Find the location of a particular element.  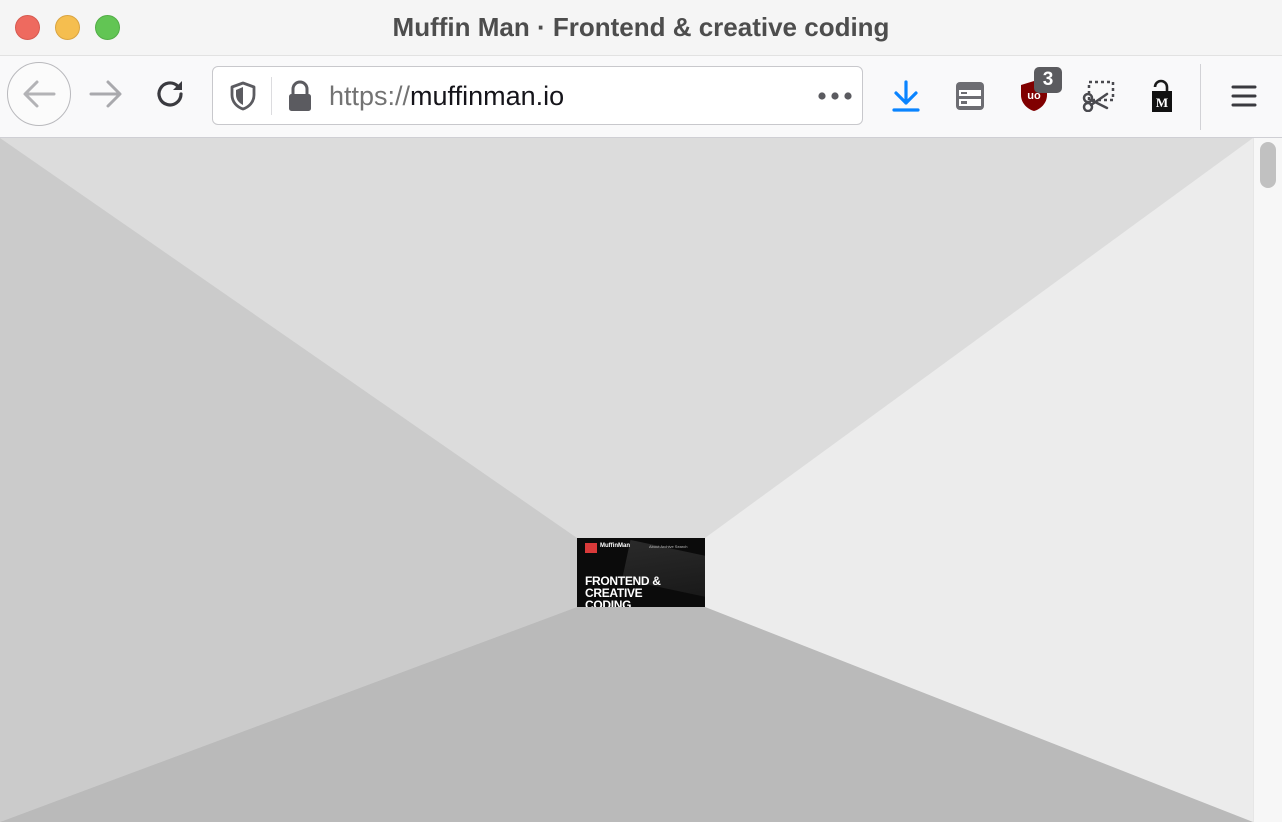

server-icon is located at coordinates (970, 96).